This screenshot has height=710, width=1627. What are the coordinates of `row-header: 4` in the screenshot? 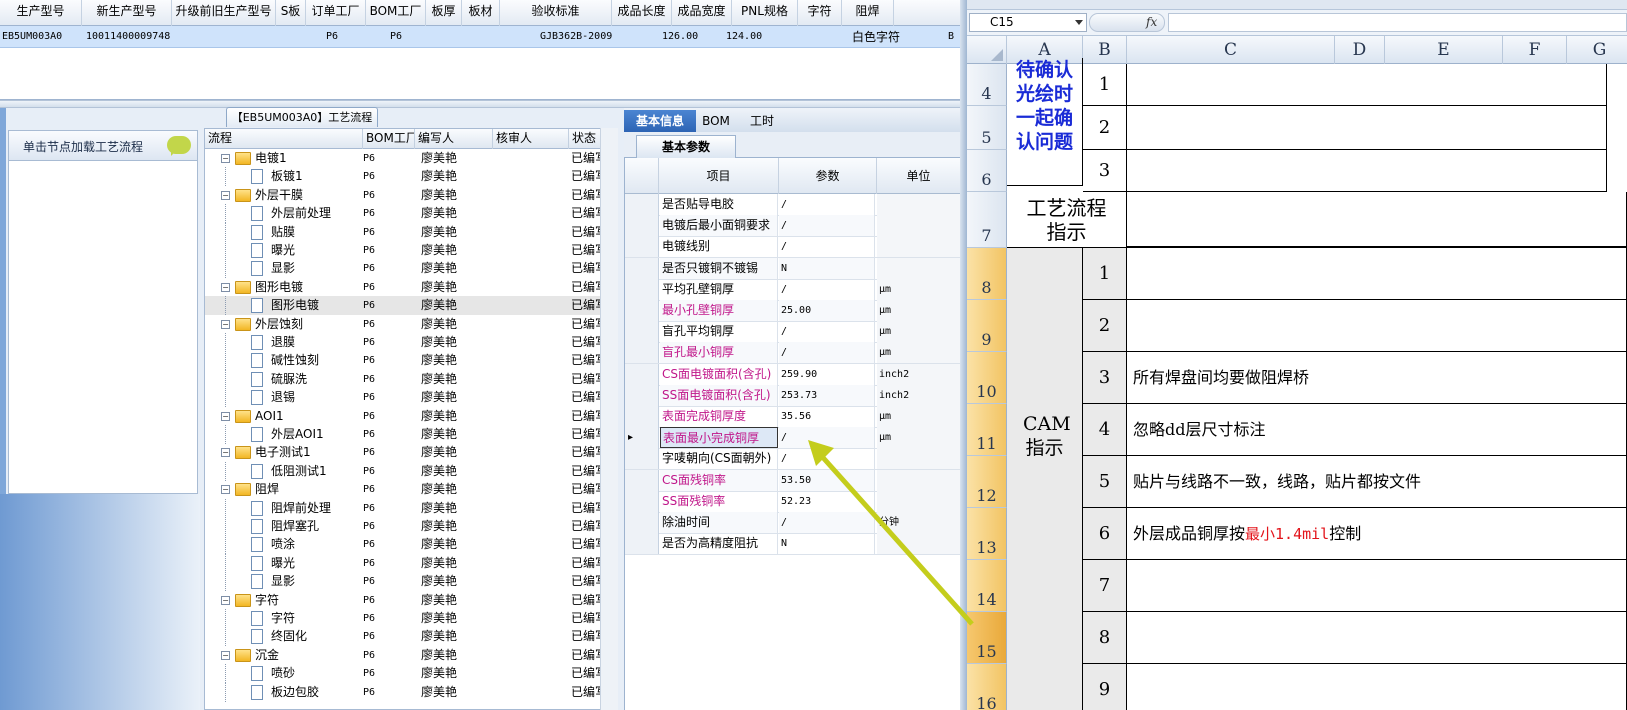 It's located at (987, 85).